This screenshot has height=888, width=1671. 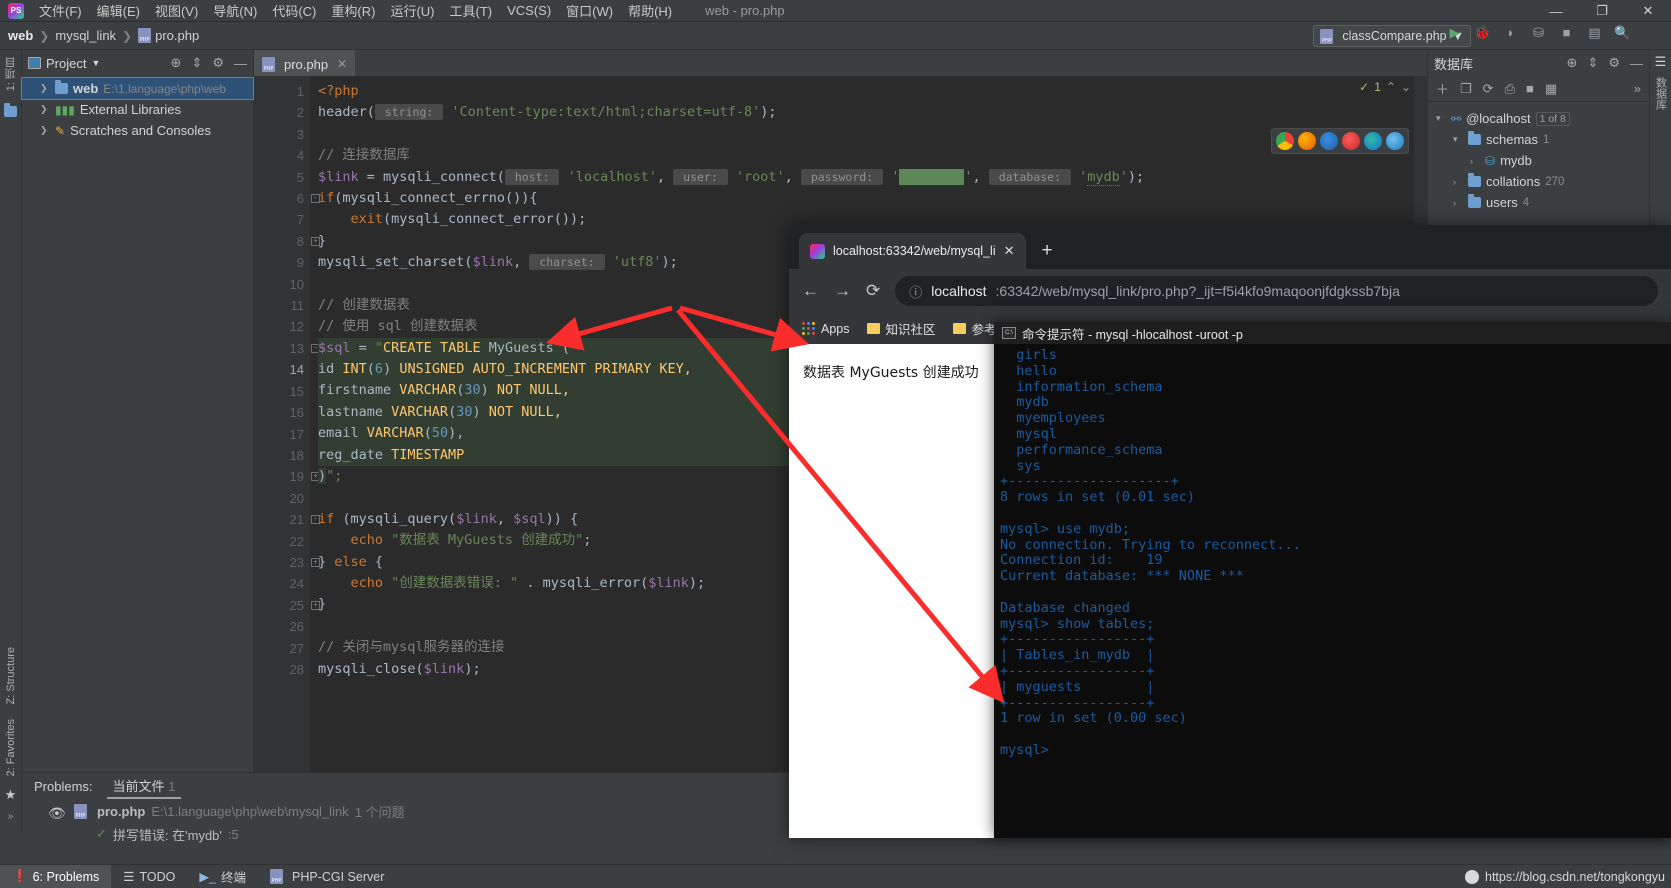 I want to click on table-icon: ▦, so click(x=1551, y=89).